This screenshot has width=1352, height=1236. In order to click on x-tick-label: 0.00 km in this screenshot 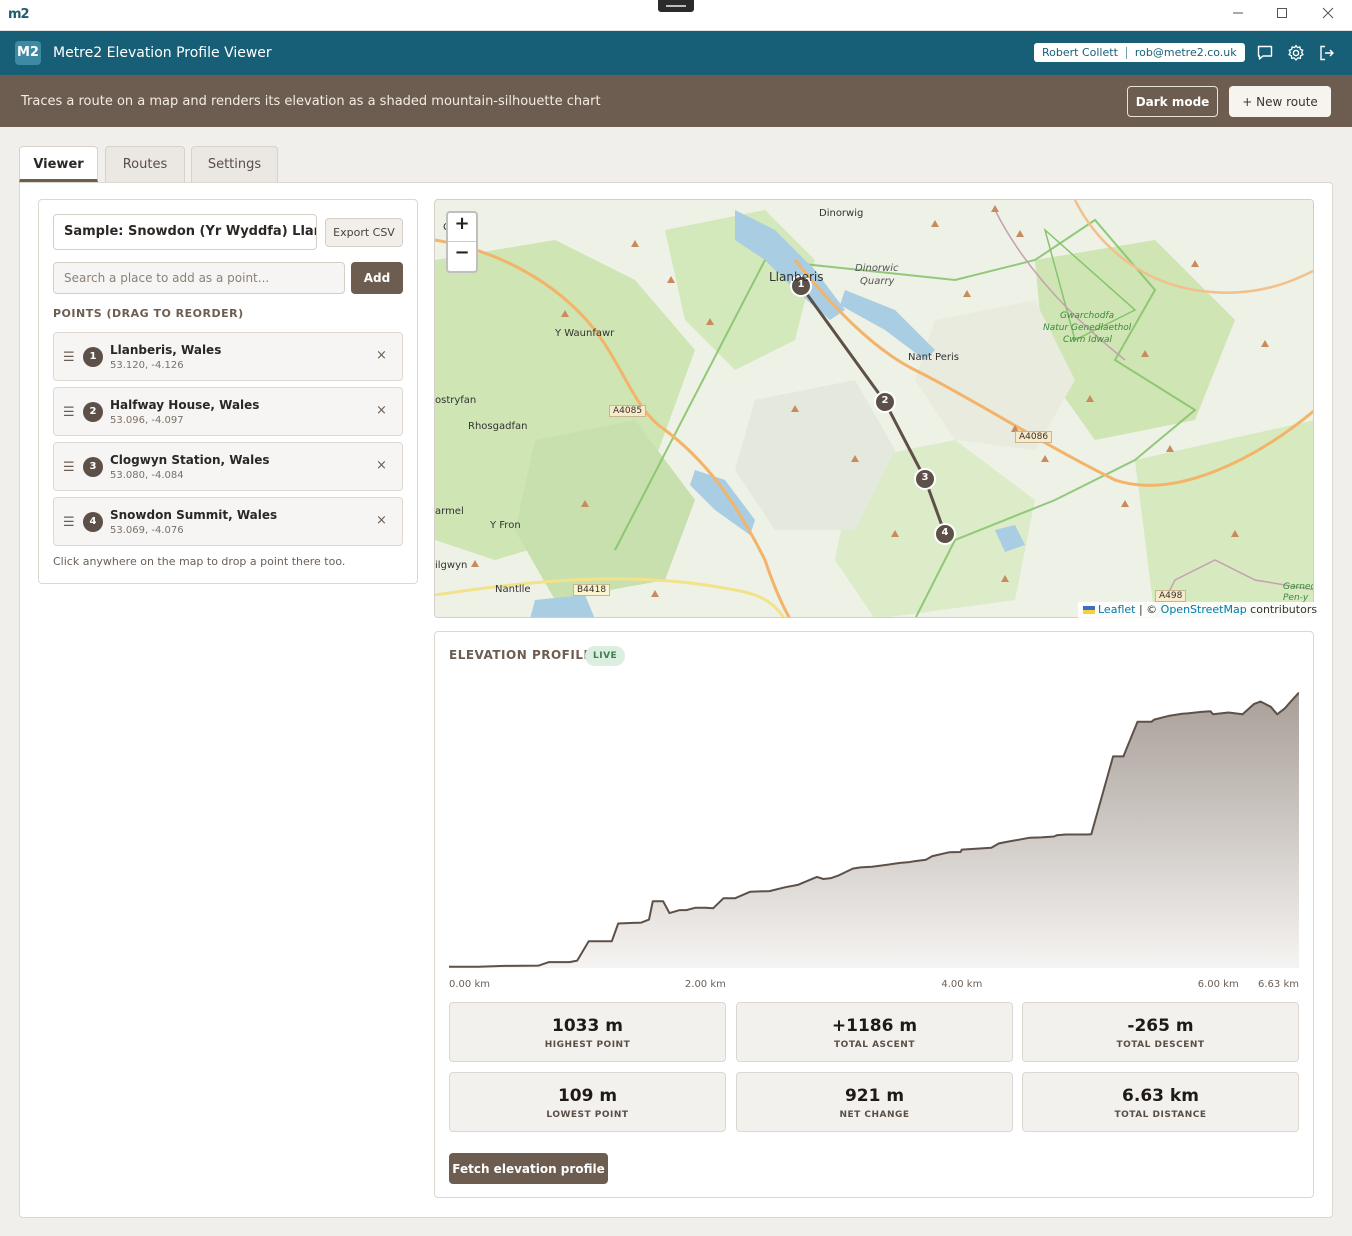, I will do `click(469, 984)`.